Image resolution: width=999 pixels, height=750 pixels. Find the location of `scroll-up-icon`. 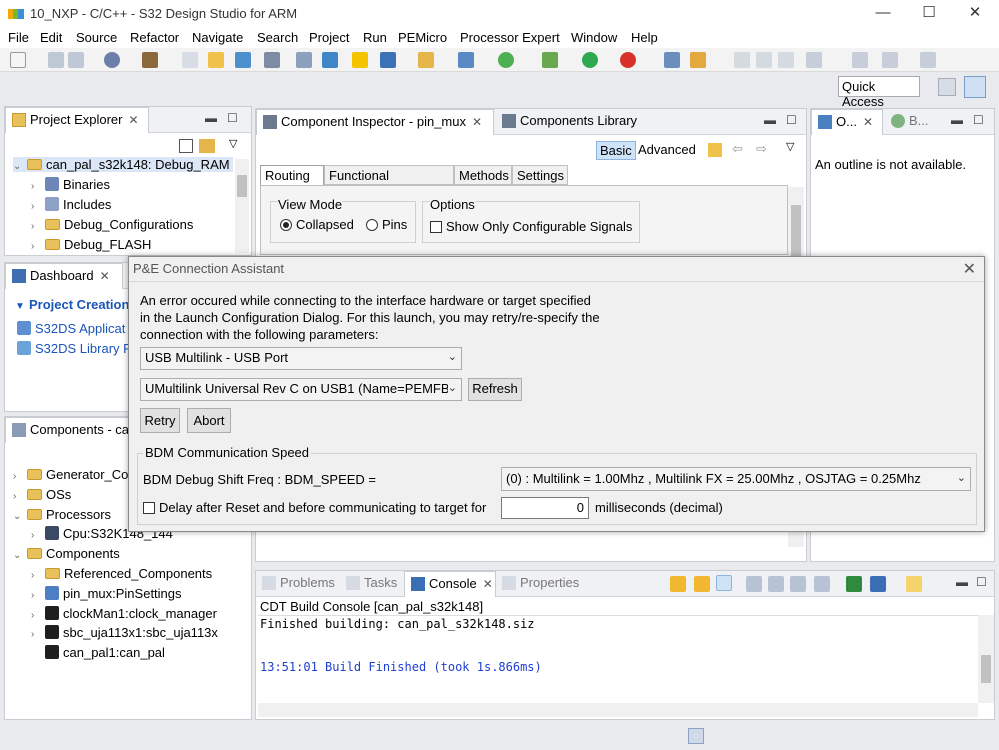

scroll-up-icon is located at coordinates (702, 584).